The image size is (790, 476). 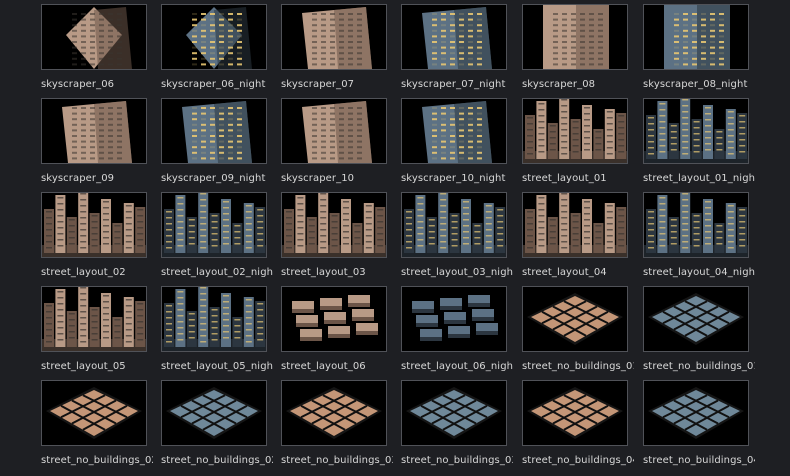 What do you see at coordinates (559, 84) in the screenshot?
I see `asset-label: skyscraper_08` at bounding box center [559, 84].